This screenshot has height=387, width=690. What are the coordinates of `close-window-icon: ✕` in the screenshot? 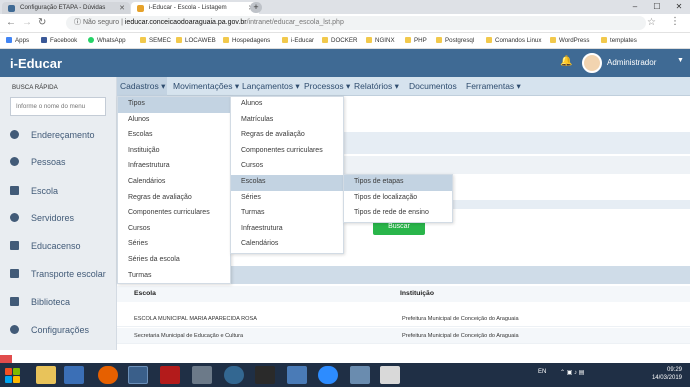 It's located at (679, 7).